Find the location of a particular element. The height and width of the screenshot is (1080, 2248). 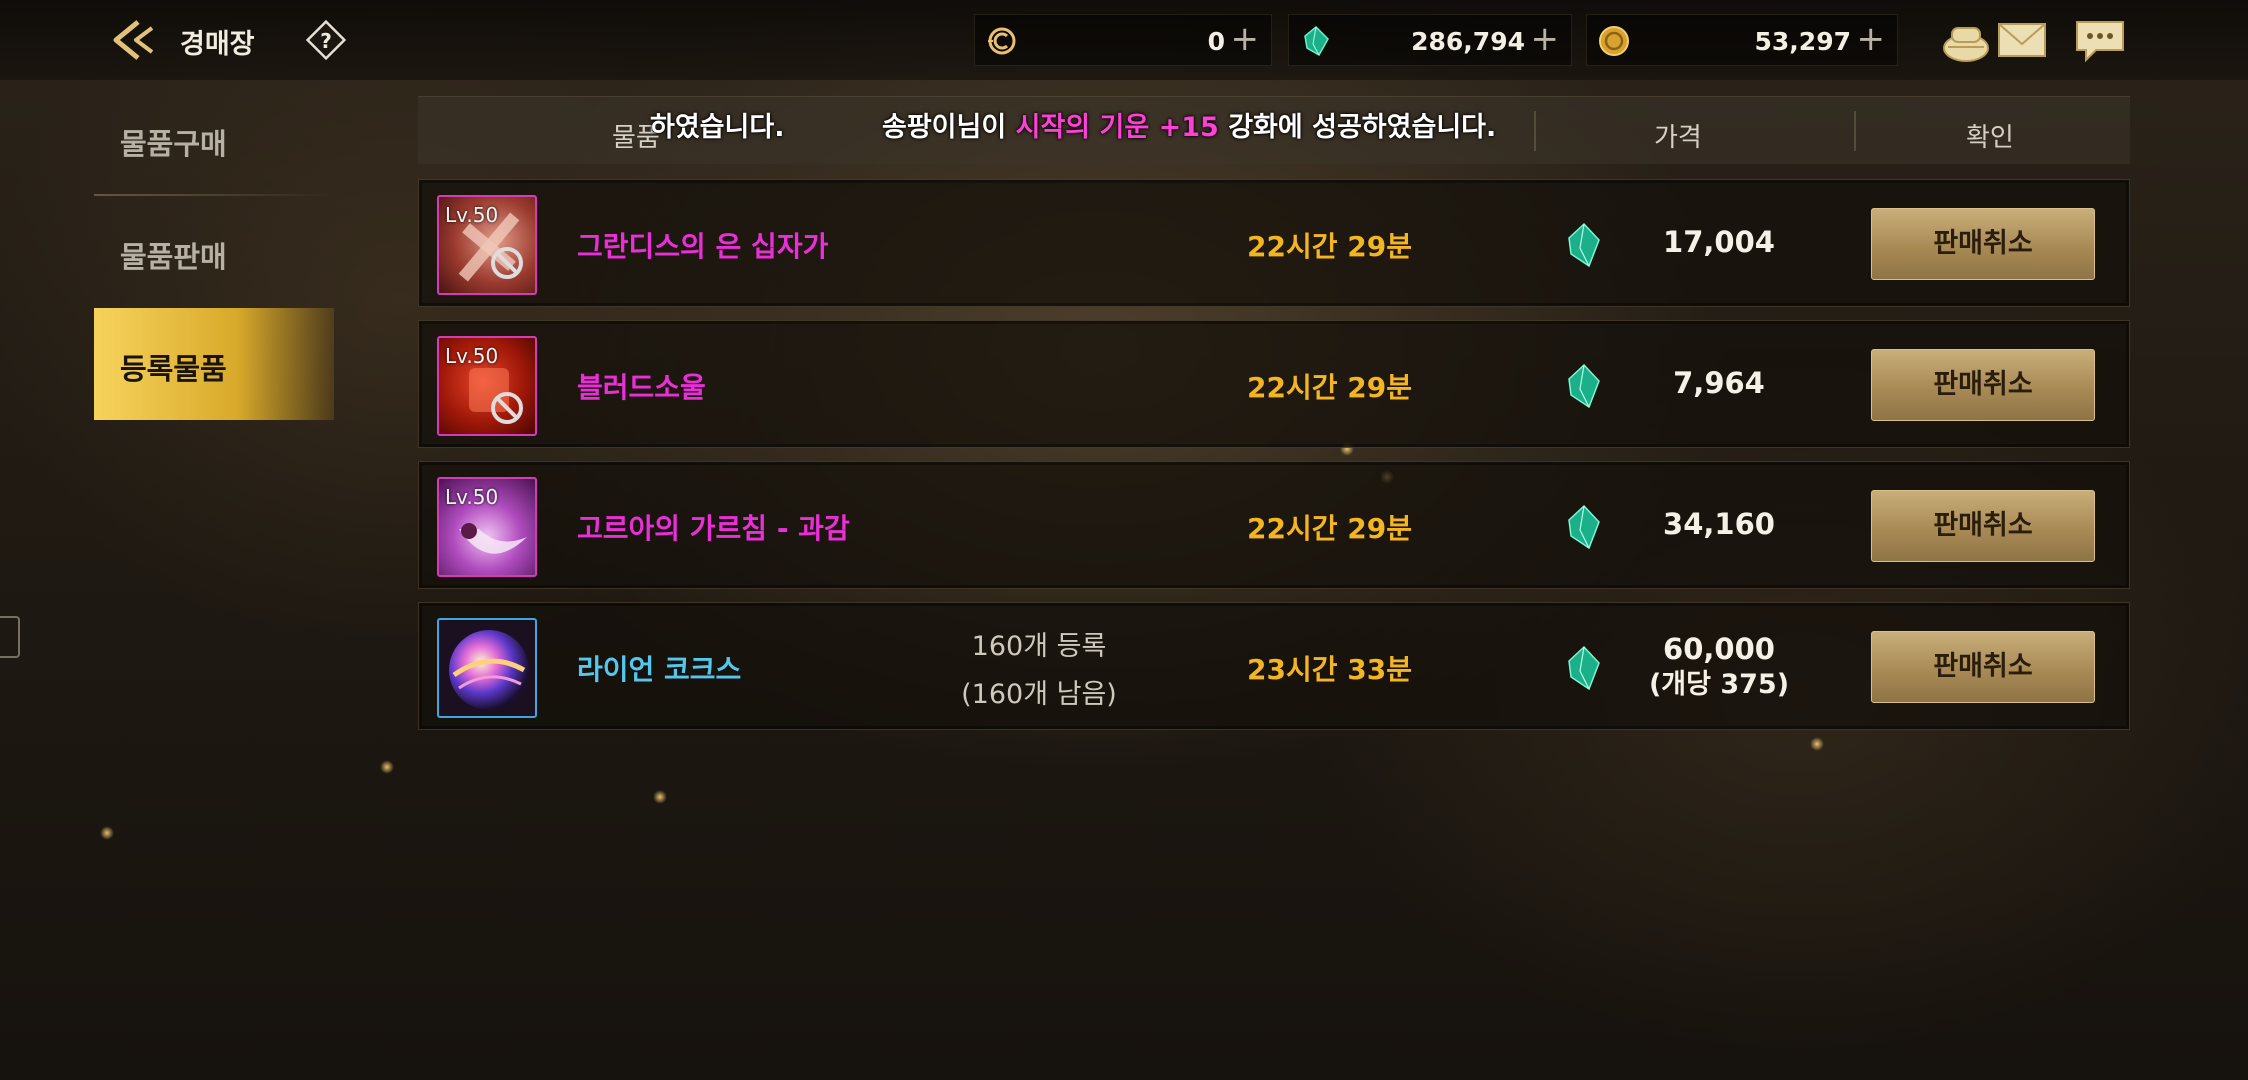

system-notice-left: 하였습니다. is located at coordinates (717, 124).